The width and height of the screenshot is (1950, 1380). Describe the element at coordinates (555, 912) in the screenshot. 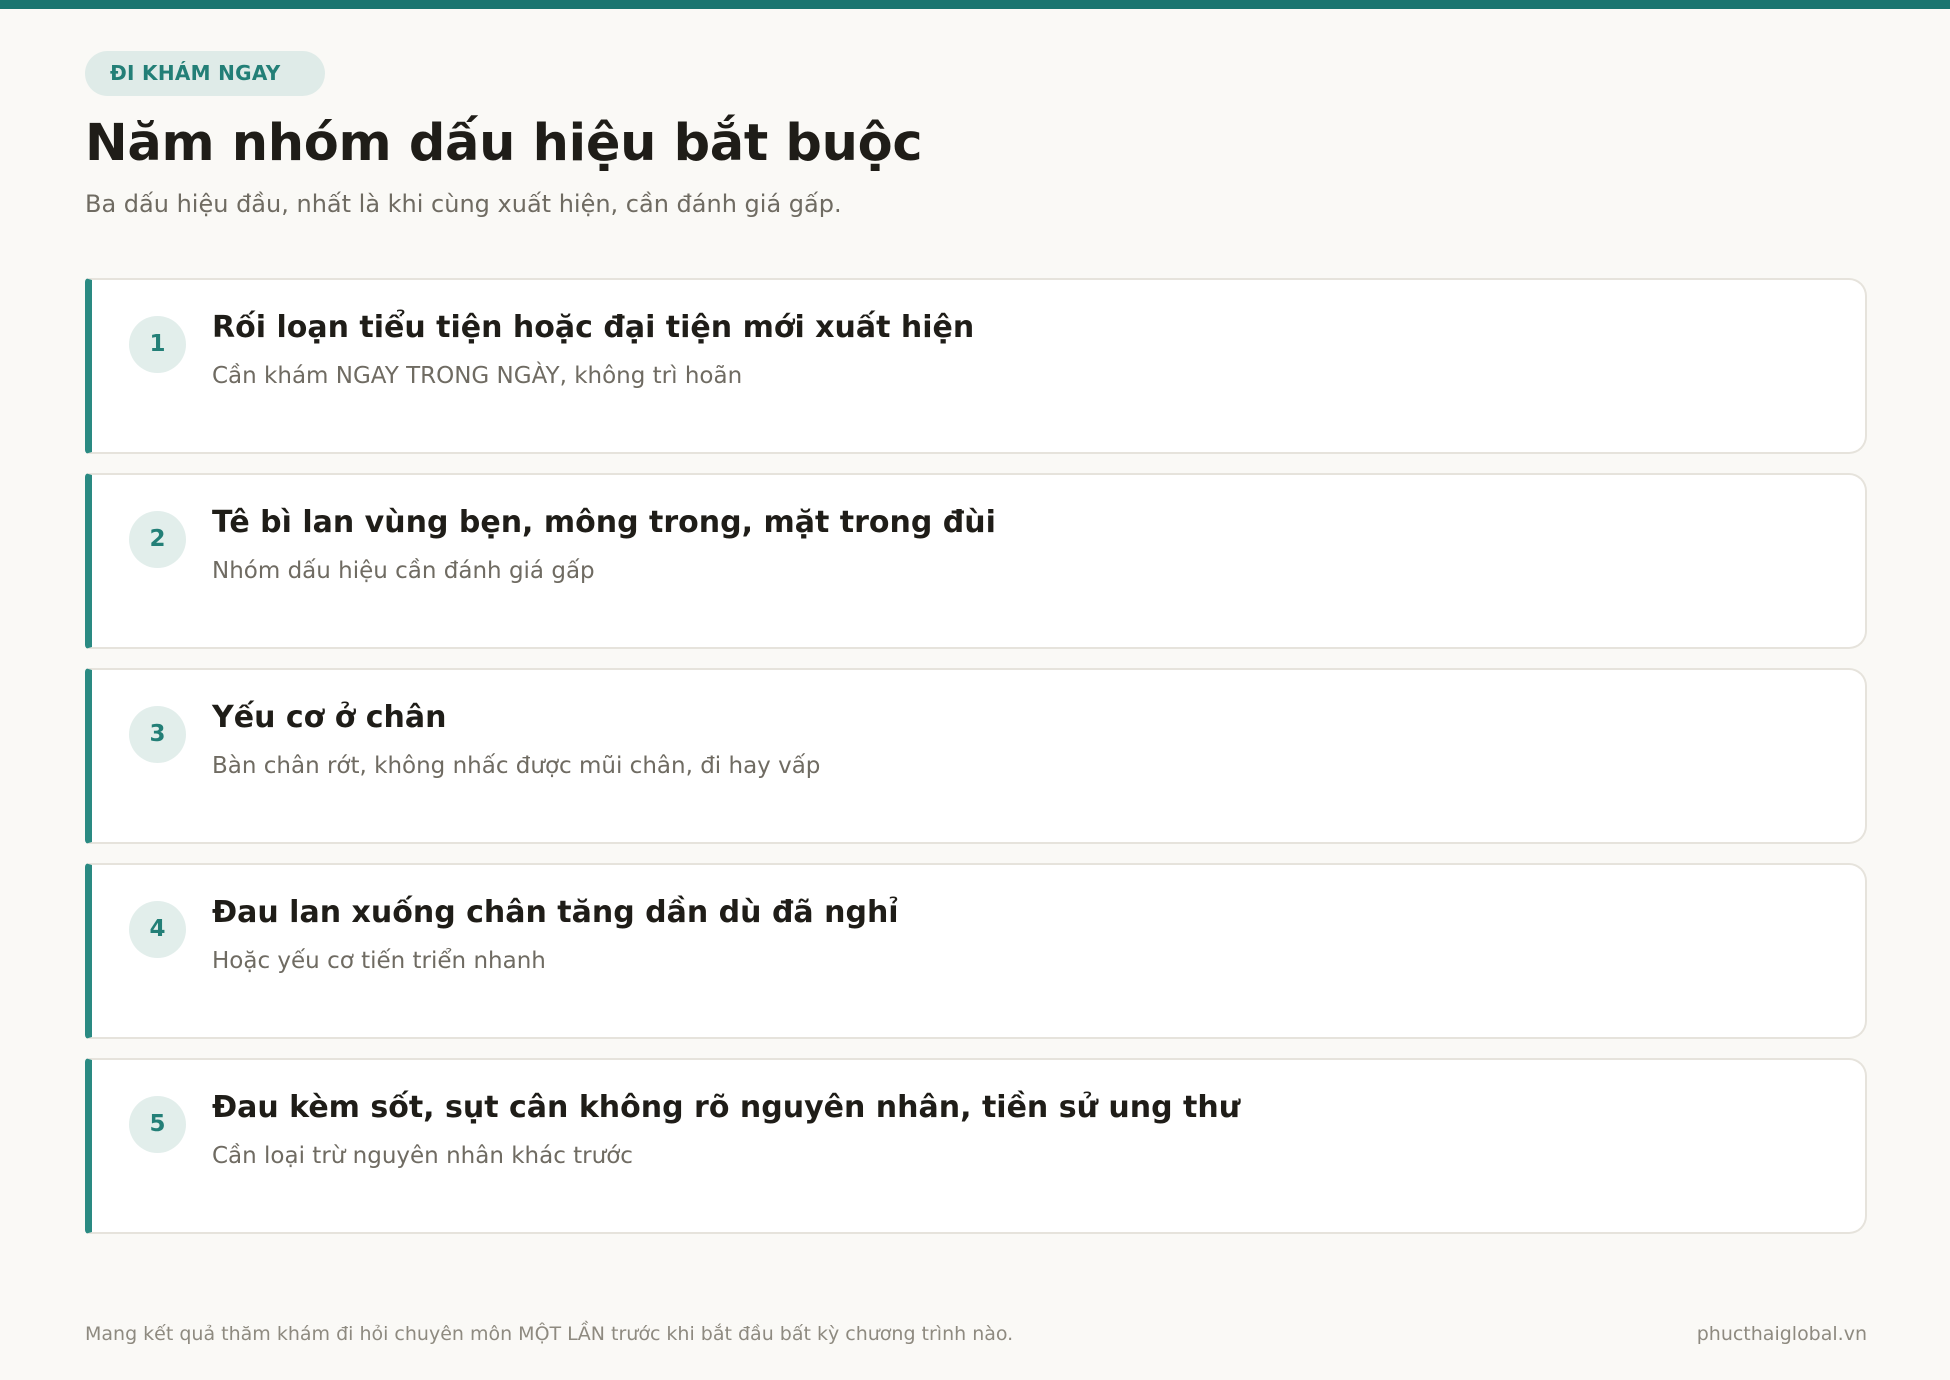

I see `card-title: Đau lan xuống chân tăng dần dù đã nghỉ` at that location.